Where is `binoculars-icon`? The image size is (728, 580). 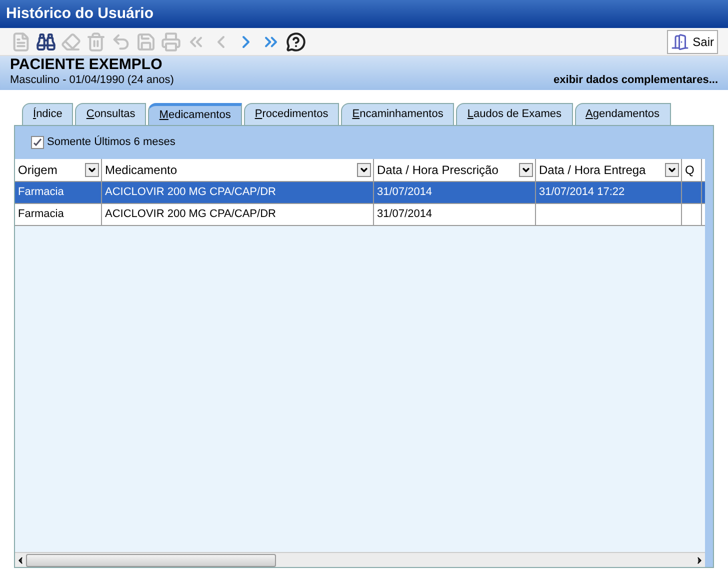
binoculars-icon is located at coordinates (46, 41).